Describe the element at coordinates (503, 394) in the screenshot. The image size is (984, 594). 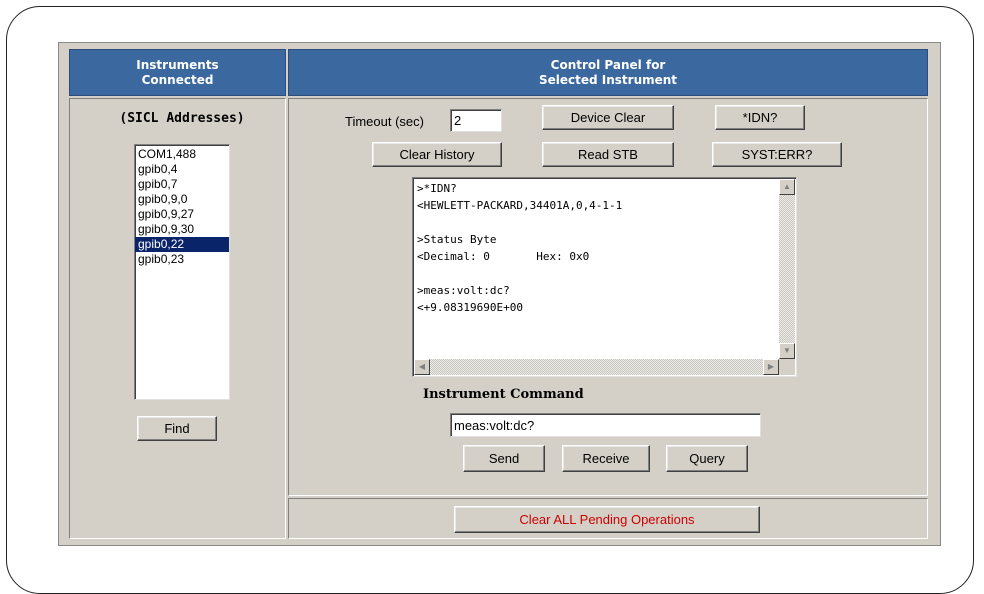
I see `instrument-command-label: Instrument Command` at that location.